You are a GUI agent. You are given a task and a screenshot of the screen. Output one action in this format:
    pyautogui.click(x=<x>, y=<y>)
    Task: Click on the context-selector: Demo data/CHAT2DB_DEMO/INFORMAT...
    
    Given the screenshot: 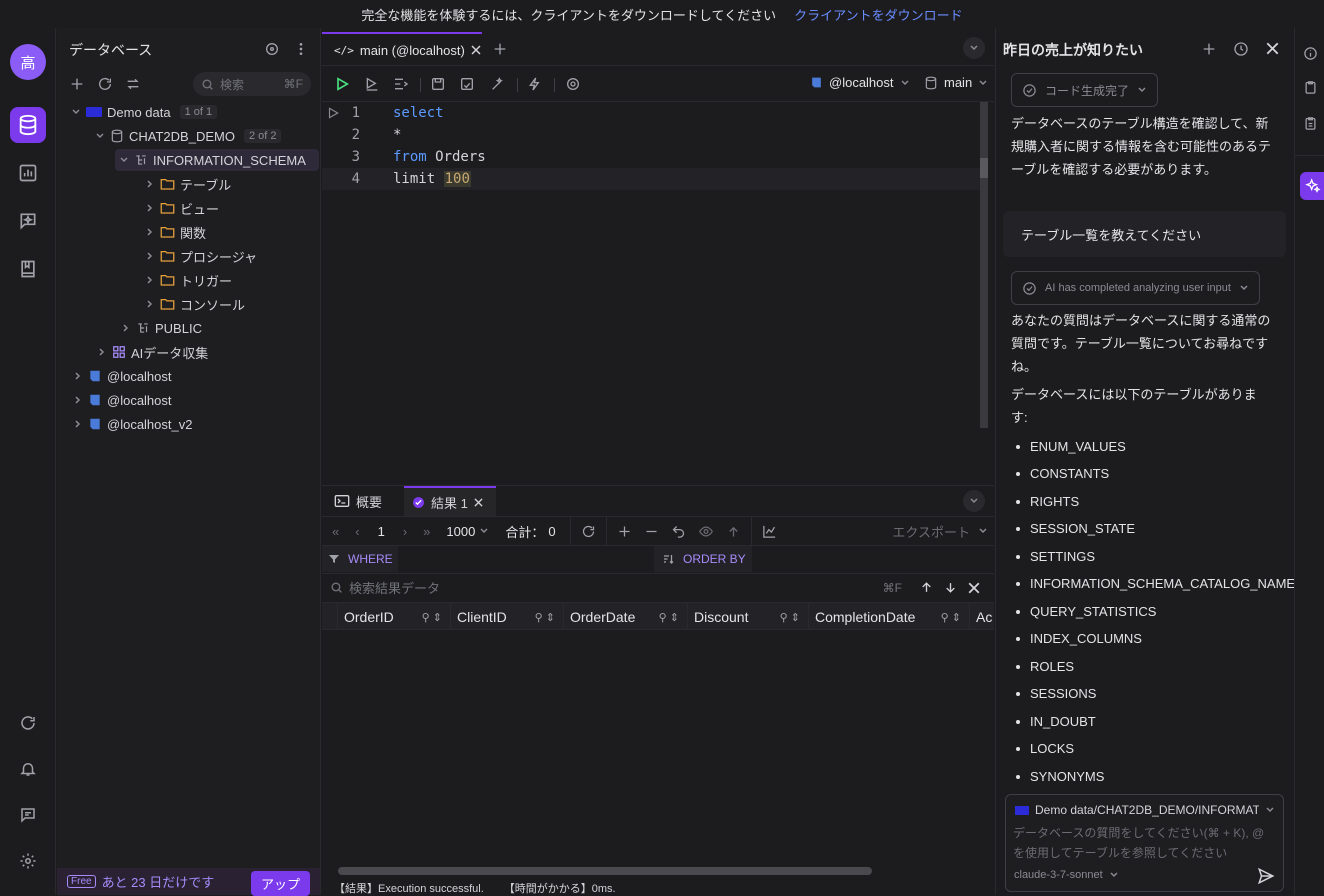 What is the action you would take?
    pyautogui.click(x=1145, y=810)
    